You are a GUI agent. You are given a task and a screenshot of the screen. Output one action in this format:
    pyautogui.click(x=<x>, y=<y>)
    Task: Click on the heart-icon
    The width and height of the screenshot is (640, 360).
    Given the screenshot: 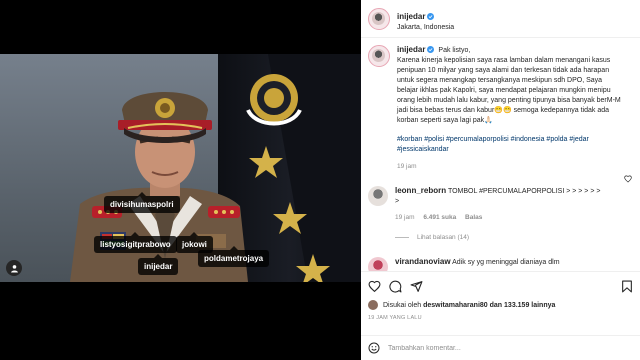 What is the action you would take?
    pyautogui.click(x=374, y=286)
    